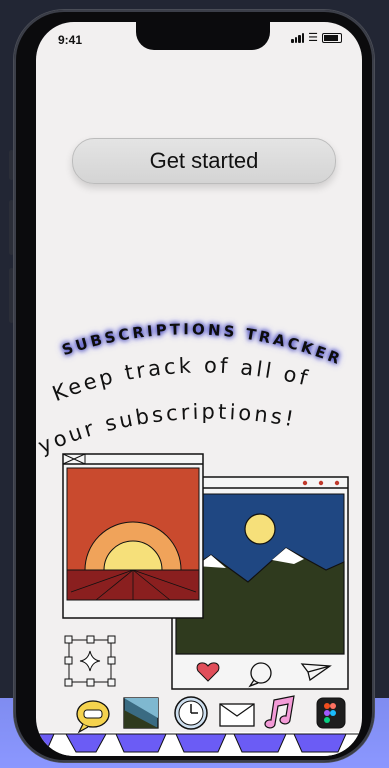 The height and width of the screenshot is (768, 389). I want to click on clock-icon, so click(191, 713).